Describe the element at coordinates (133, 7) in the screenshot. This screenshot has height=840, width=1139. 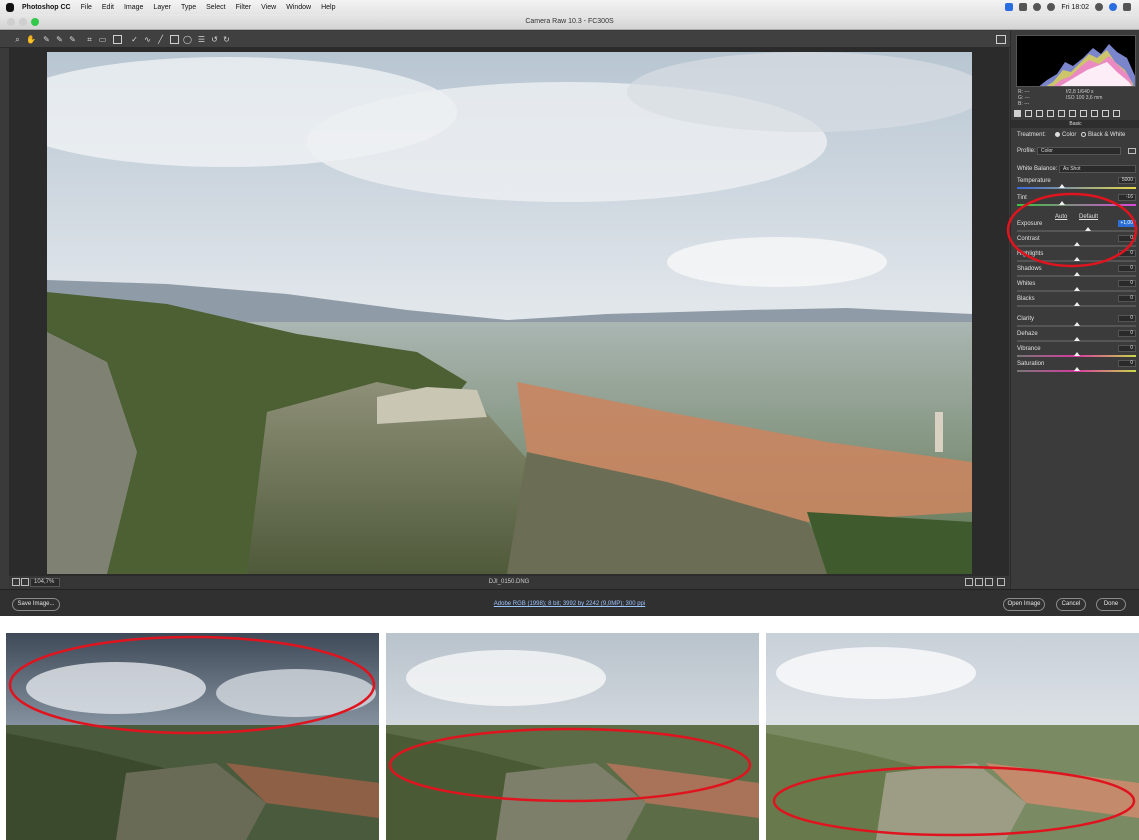
I see `menu-image: Image` at that location.